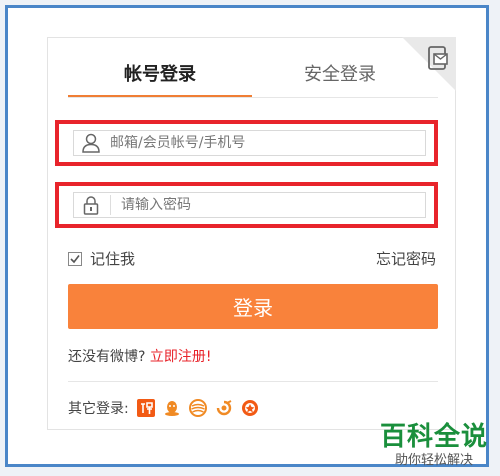  What do you see at coordinates (98, 409) in the screenshot?
I see `other-login-label: 其它登录:` at bounding box center [98, 409].